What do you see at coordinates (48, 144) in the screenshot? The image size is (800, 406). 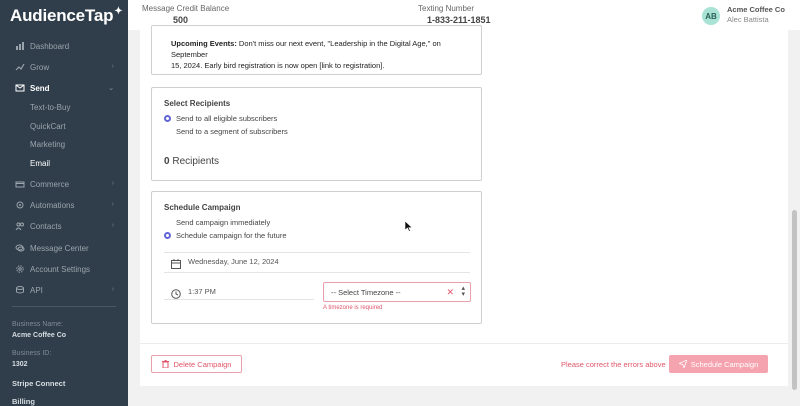 I see `subitem-label: Marketing` at bounding box center [48, 144].